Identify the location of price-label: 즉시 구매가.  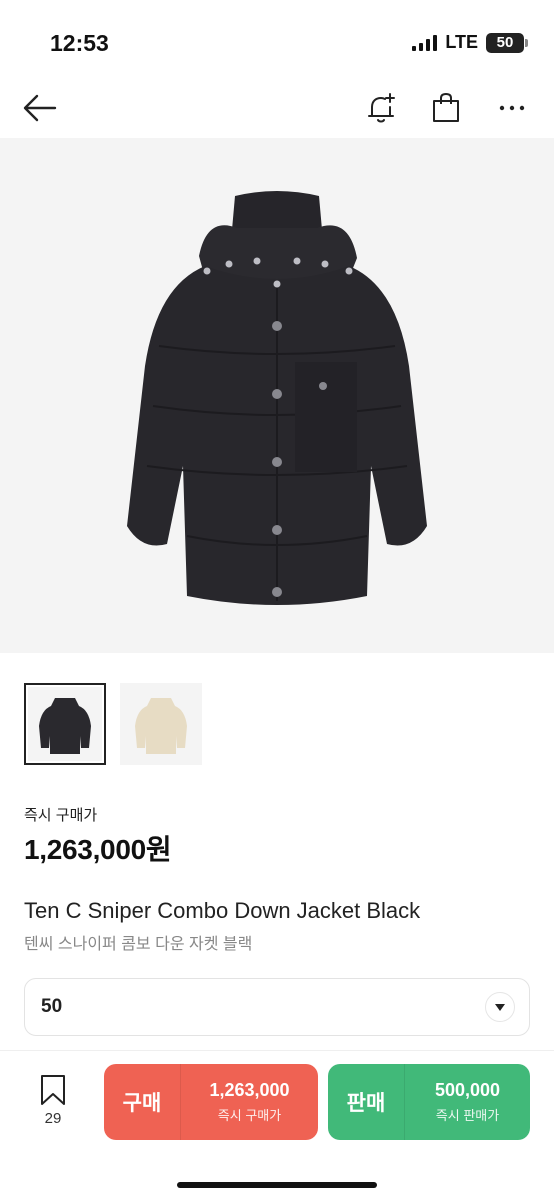
(61, 815).